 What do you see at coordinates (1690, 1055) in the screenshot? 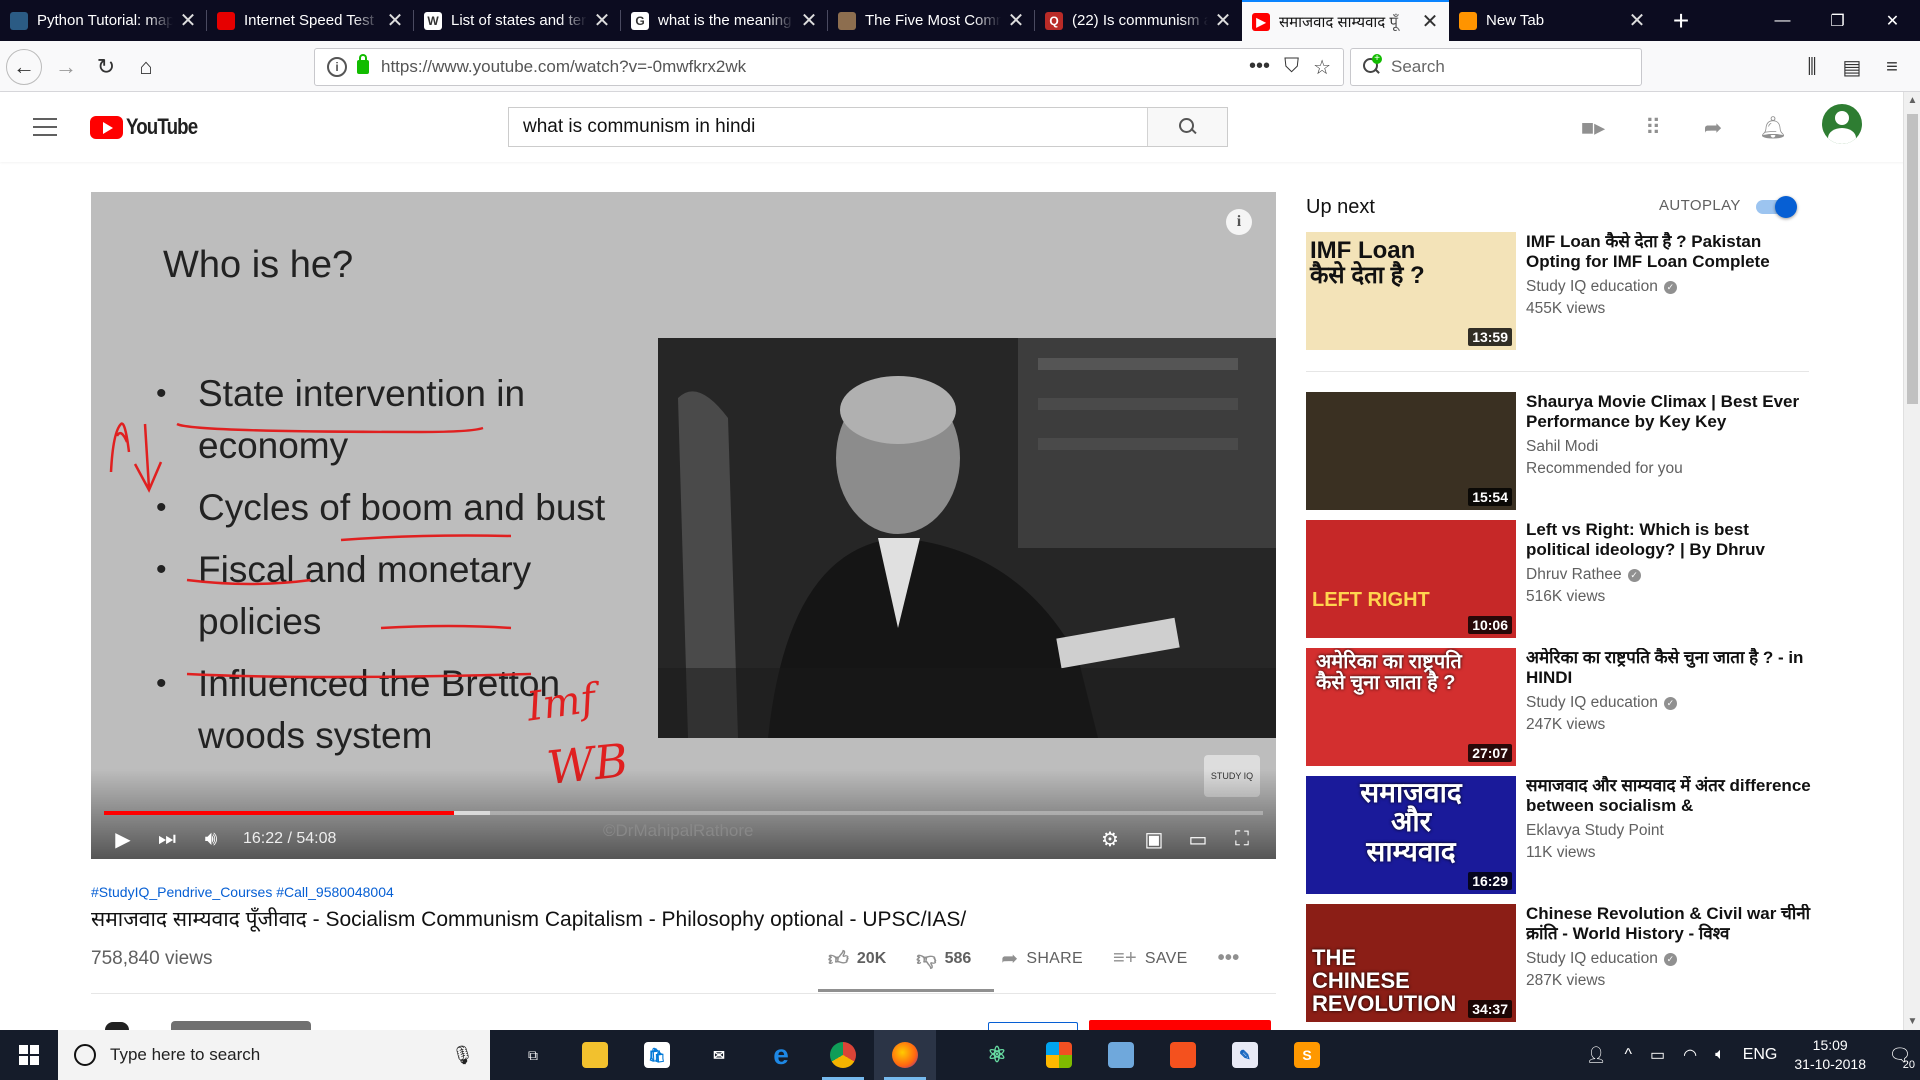
I see `wifi-icon: ◠` at bounding box center [1690, 1055].